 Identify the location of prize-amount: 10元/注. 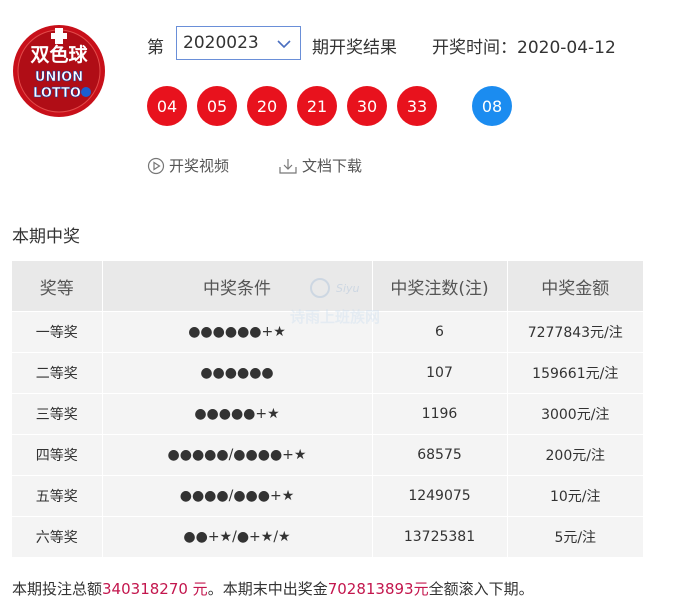
(575, 496).